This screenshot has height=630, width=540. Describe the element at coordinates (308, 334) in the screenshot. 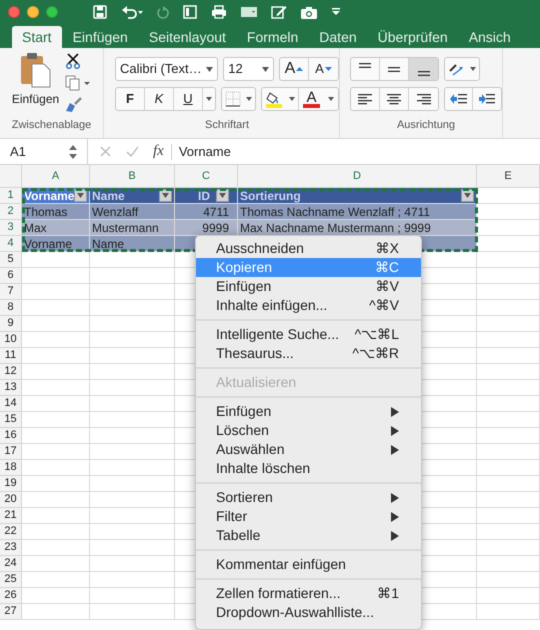

I see `menu-item: Intelligente Suche... ^⌥⌘L` at that location.